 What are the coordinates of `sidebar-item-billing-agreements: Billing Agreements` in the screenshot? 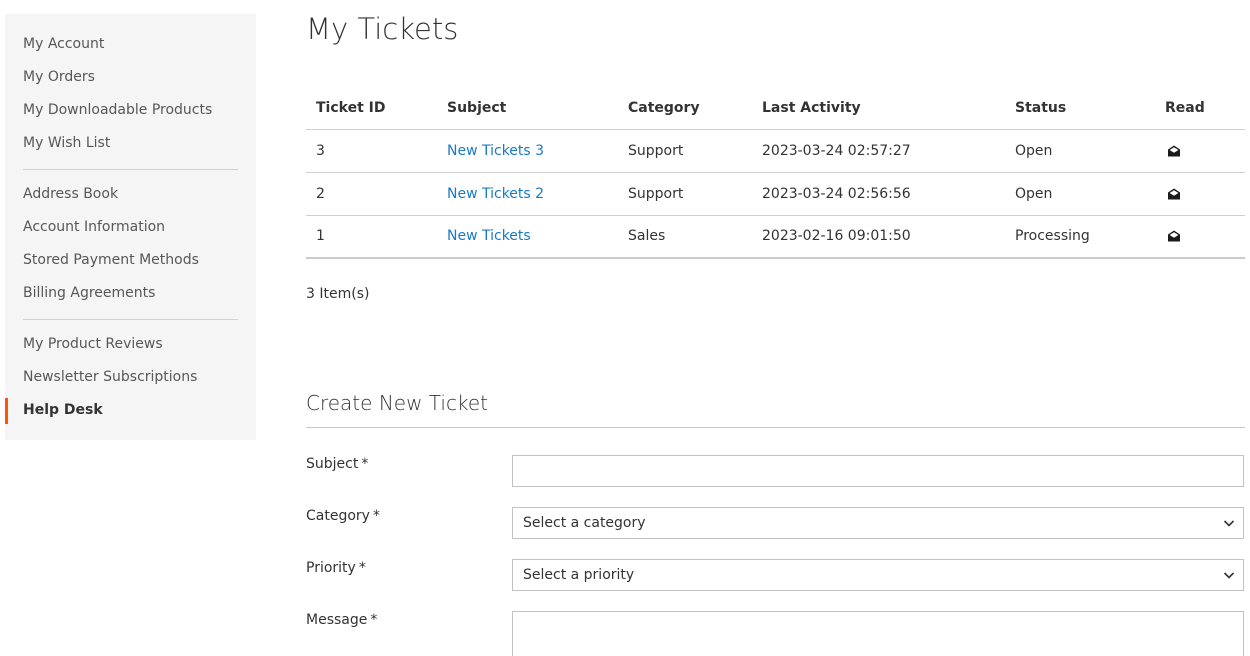 It's located at (130, 294).